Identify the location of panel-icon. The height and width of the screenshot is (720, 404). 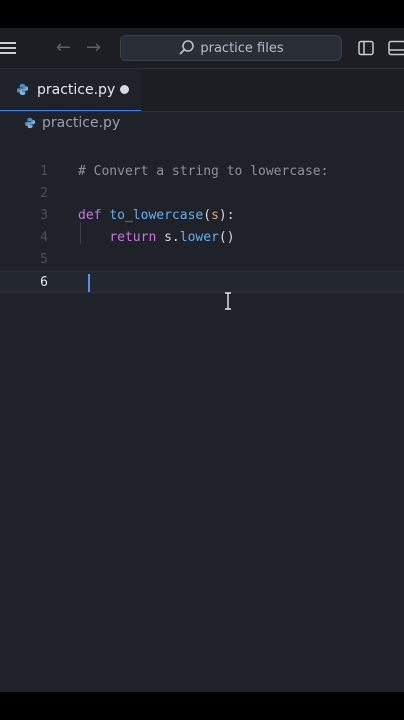
(396, 48).